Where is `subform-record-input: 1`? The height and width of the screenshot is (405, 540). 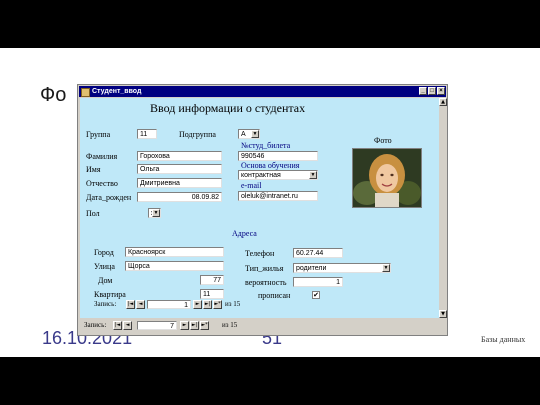 subform-record-input: 1 is located at coordinates (169, 304).